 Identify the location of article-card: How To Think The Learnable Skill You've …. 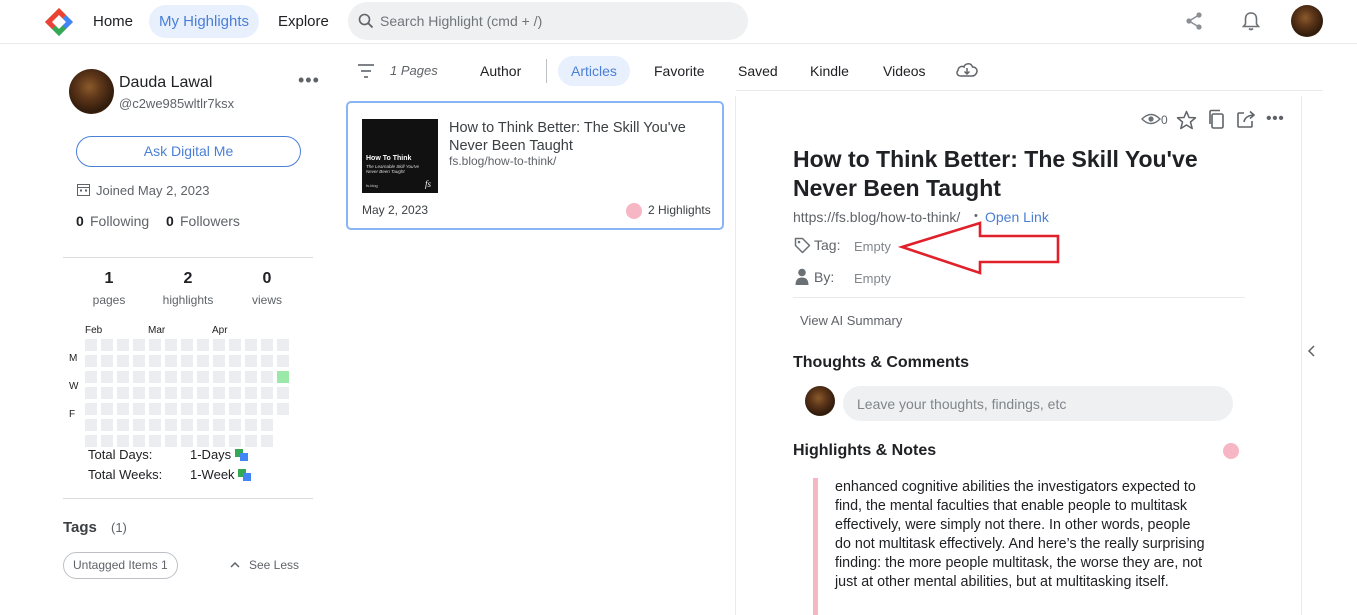
(535, 165).